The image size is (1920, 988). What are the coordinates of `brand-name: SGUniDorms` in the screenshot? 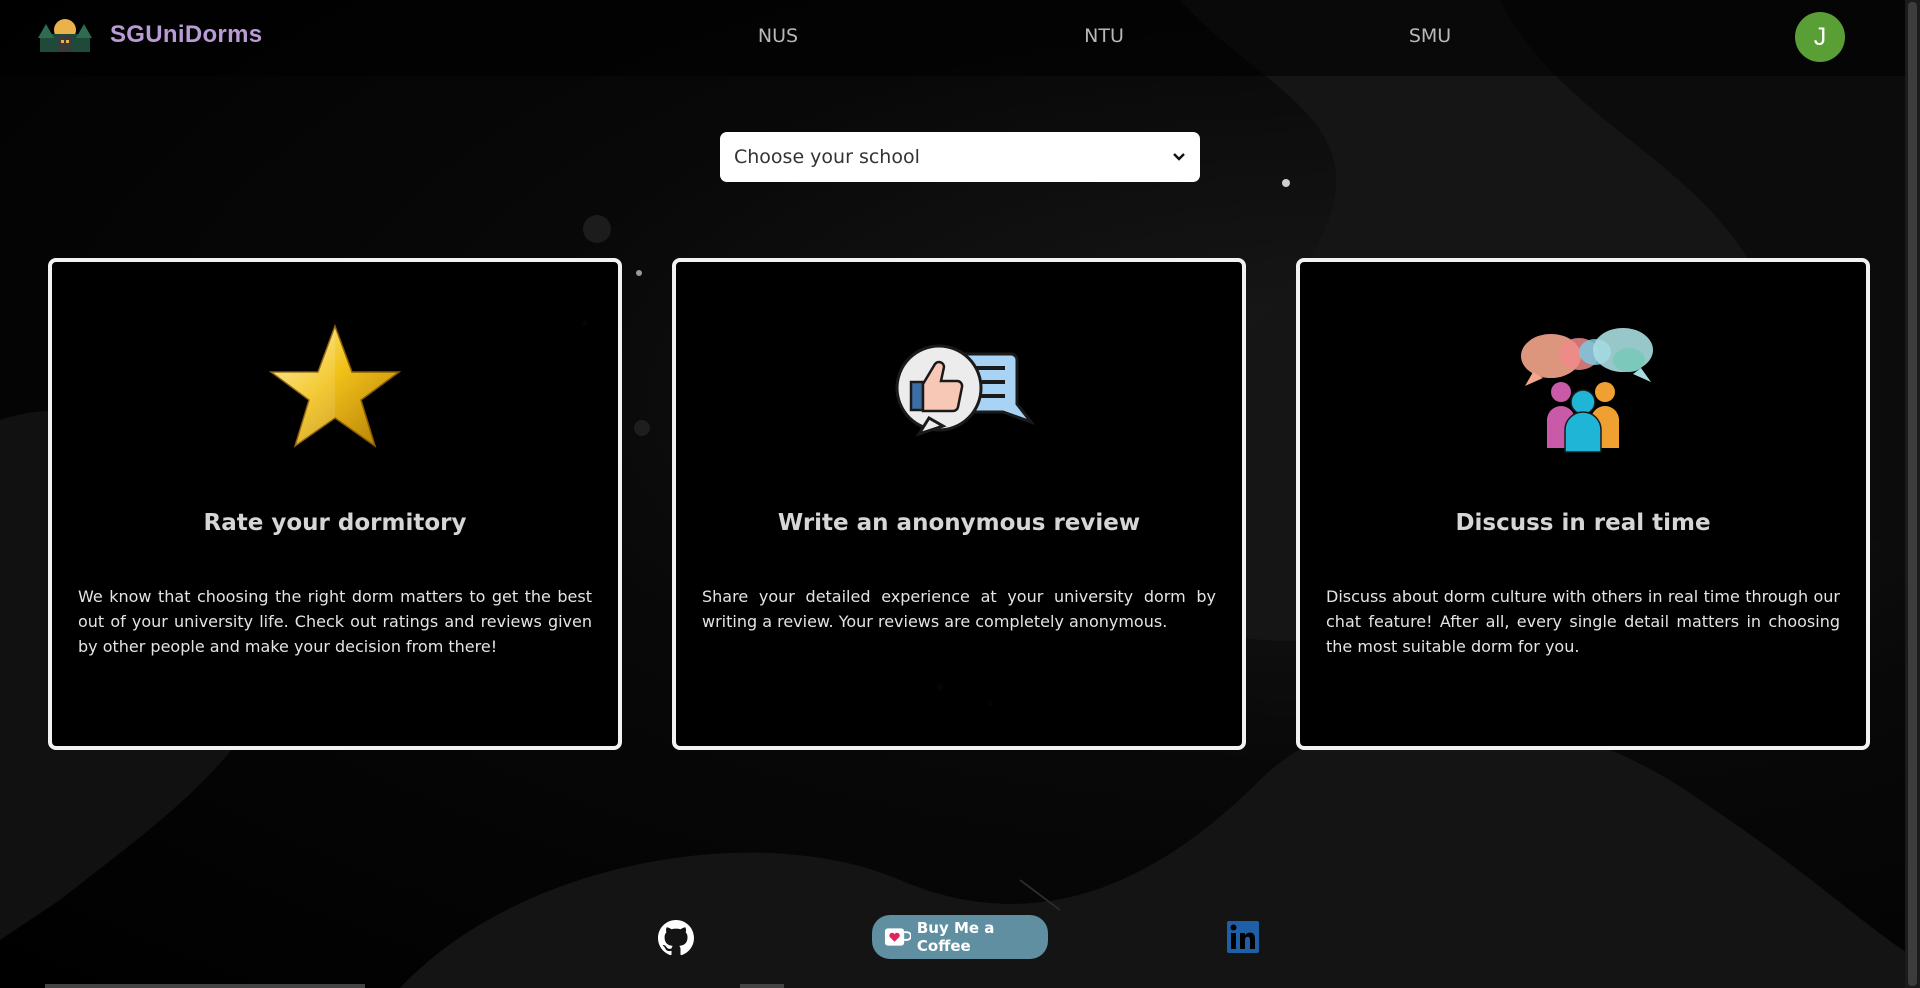 It's located at (186, 34).